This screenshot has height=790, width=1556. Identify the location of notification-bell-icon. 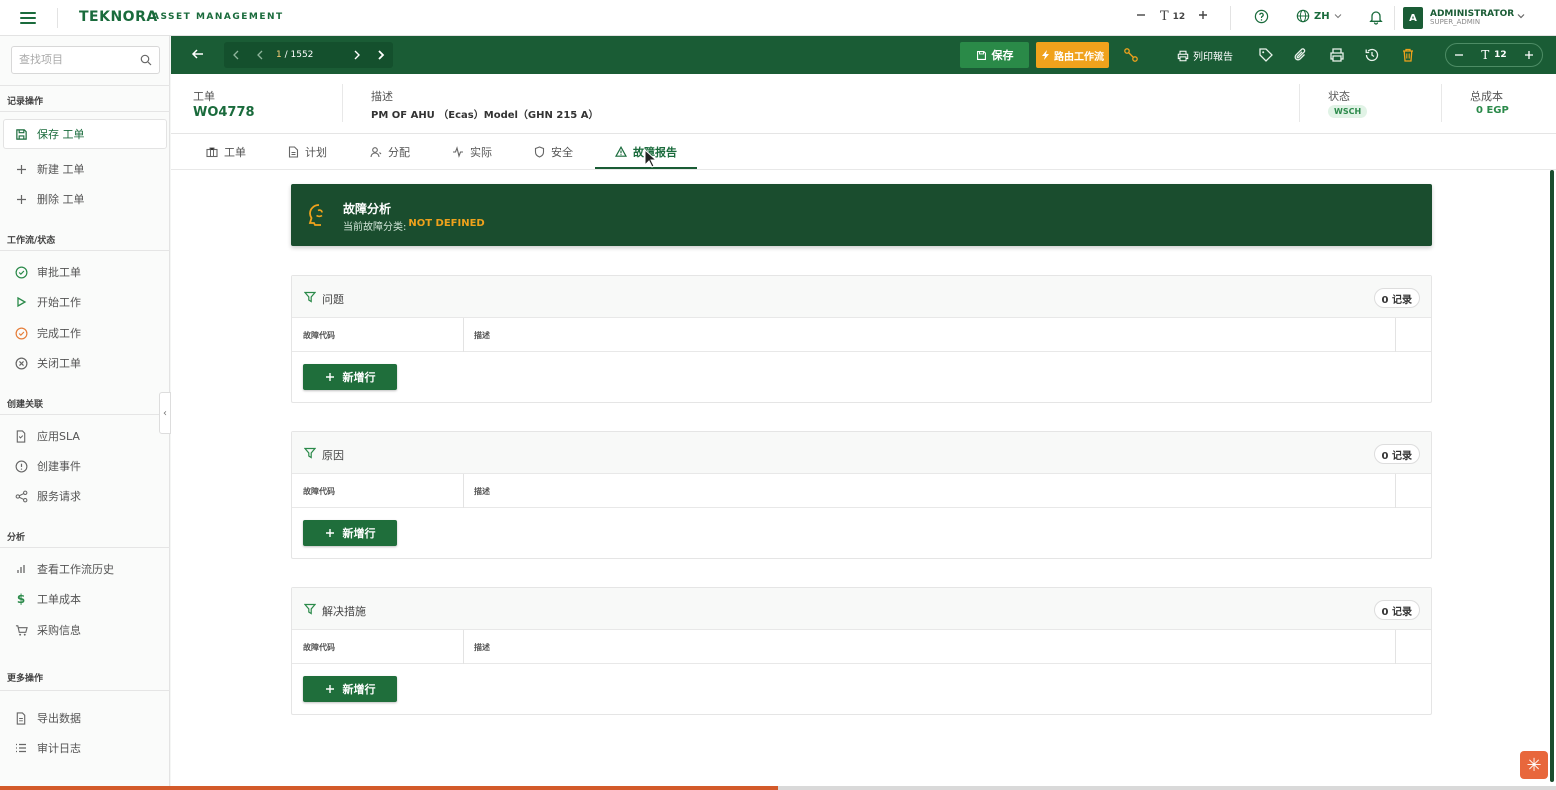
(1376, 17).